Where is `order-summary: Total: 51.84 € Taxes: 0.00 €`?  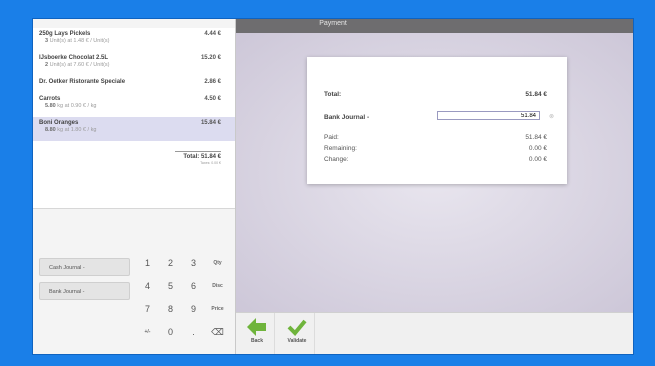
order-summary: Total: 51.84 € Taxes: 0.00 € is located at coordinates (198, 158).